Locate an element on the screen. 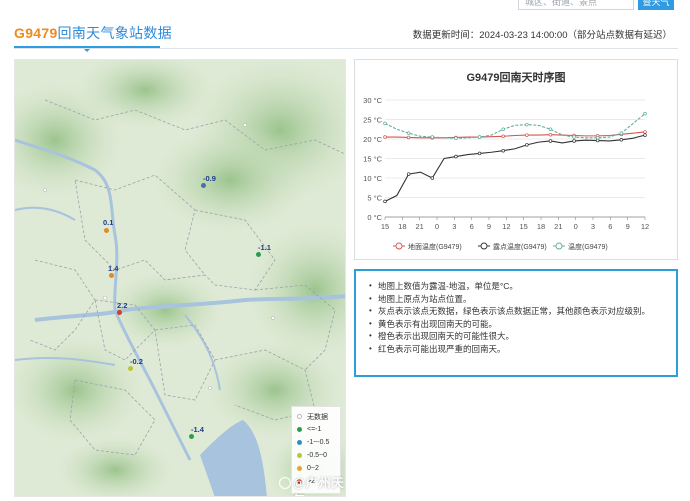 This screenshot has width=690, height=501. station-value: -1.4 is located at coordinates (197, 429).